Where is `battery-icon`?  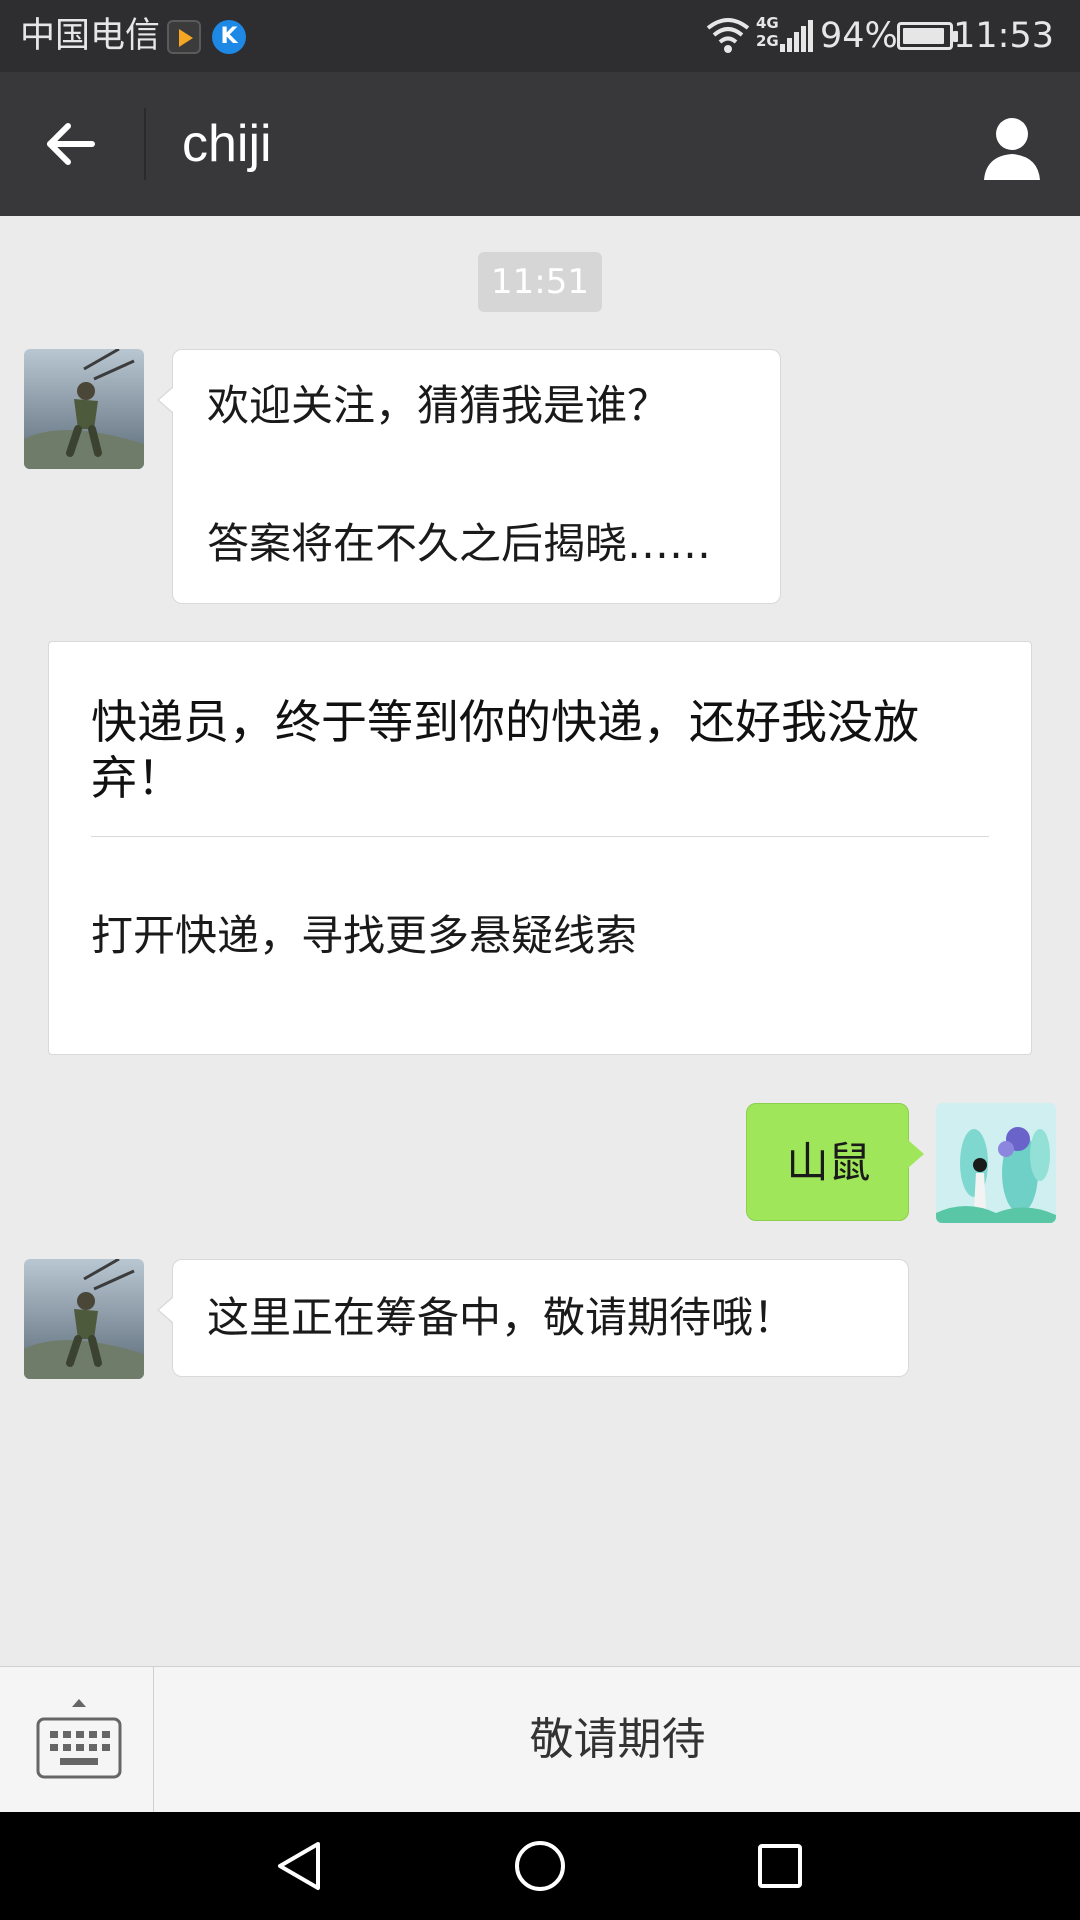
battery-icon is located at coordinates (927, 36).